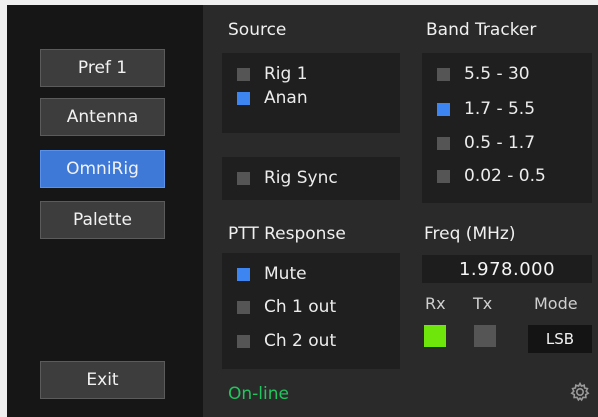  I want to click on checkbox-label: Rig 1, so click(286, 74).